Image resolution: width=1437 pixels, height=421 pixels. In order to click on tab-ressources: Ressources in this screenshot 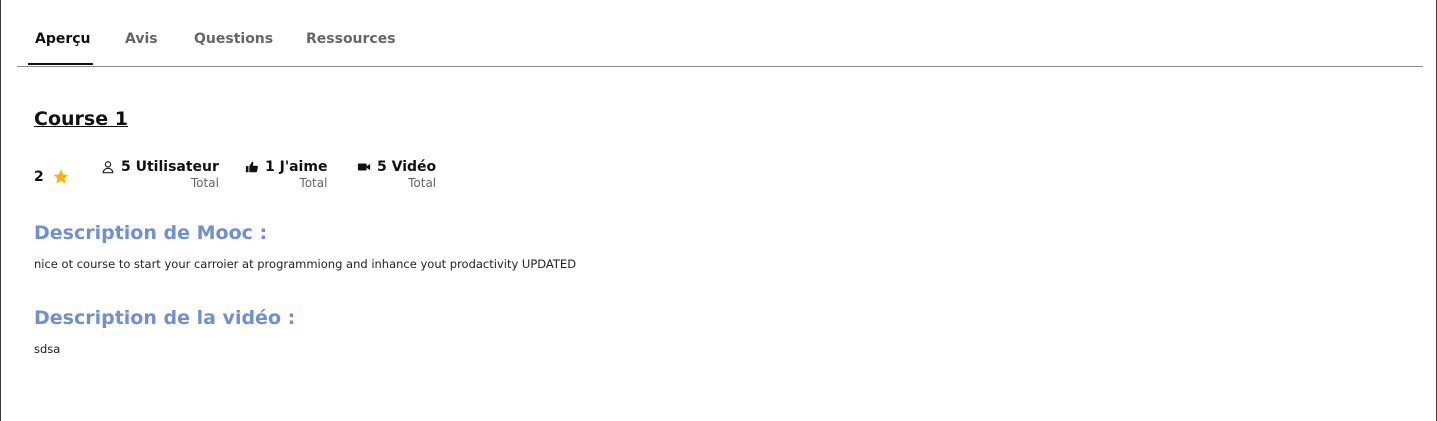, I will do `click(351, 39)`.